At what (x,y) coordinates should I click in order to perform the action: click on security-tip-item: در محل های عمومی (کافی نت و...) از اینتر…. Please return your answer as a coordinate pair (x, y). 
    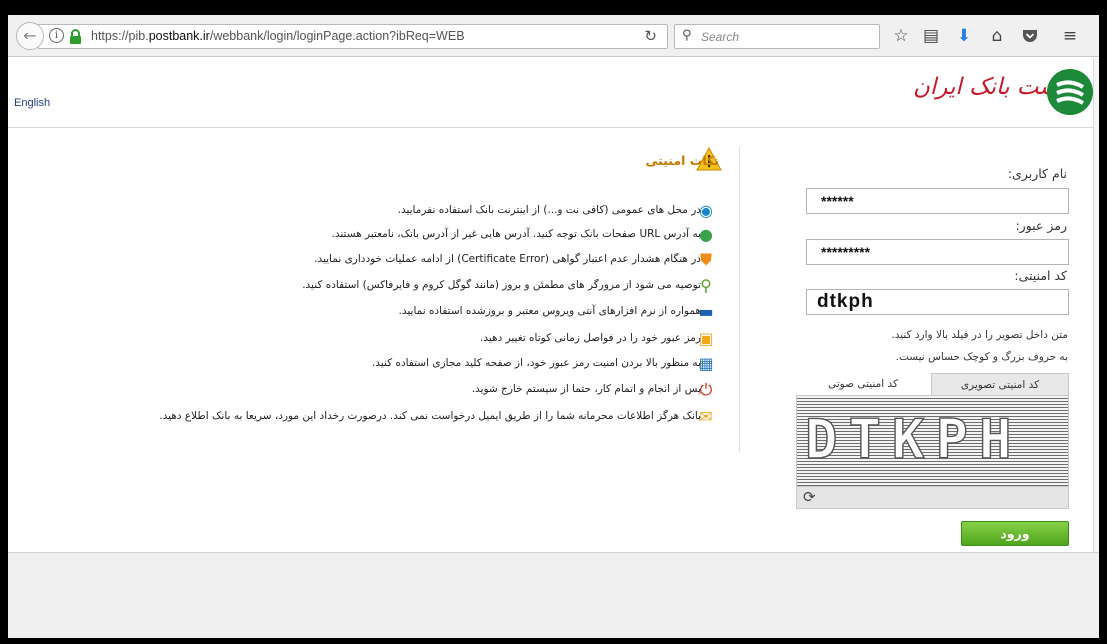
    Looking at the image, I should click on (549, 210).